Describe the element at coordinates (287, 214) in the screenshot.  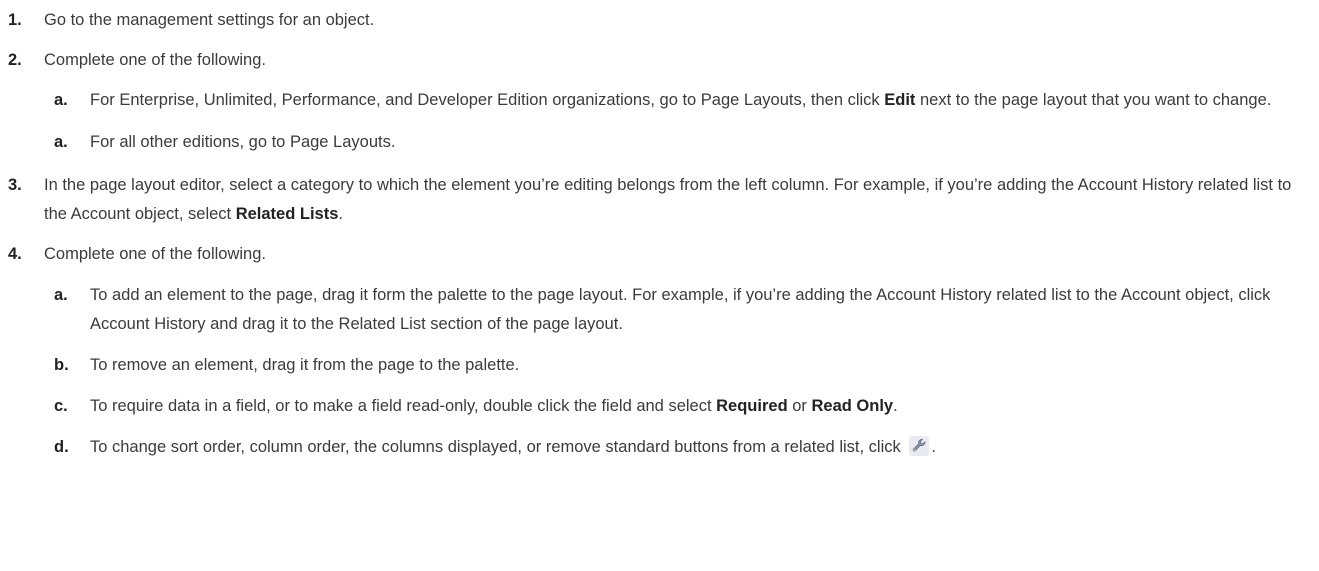
I see `related-lists-label: Related Lists` at that location.